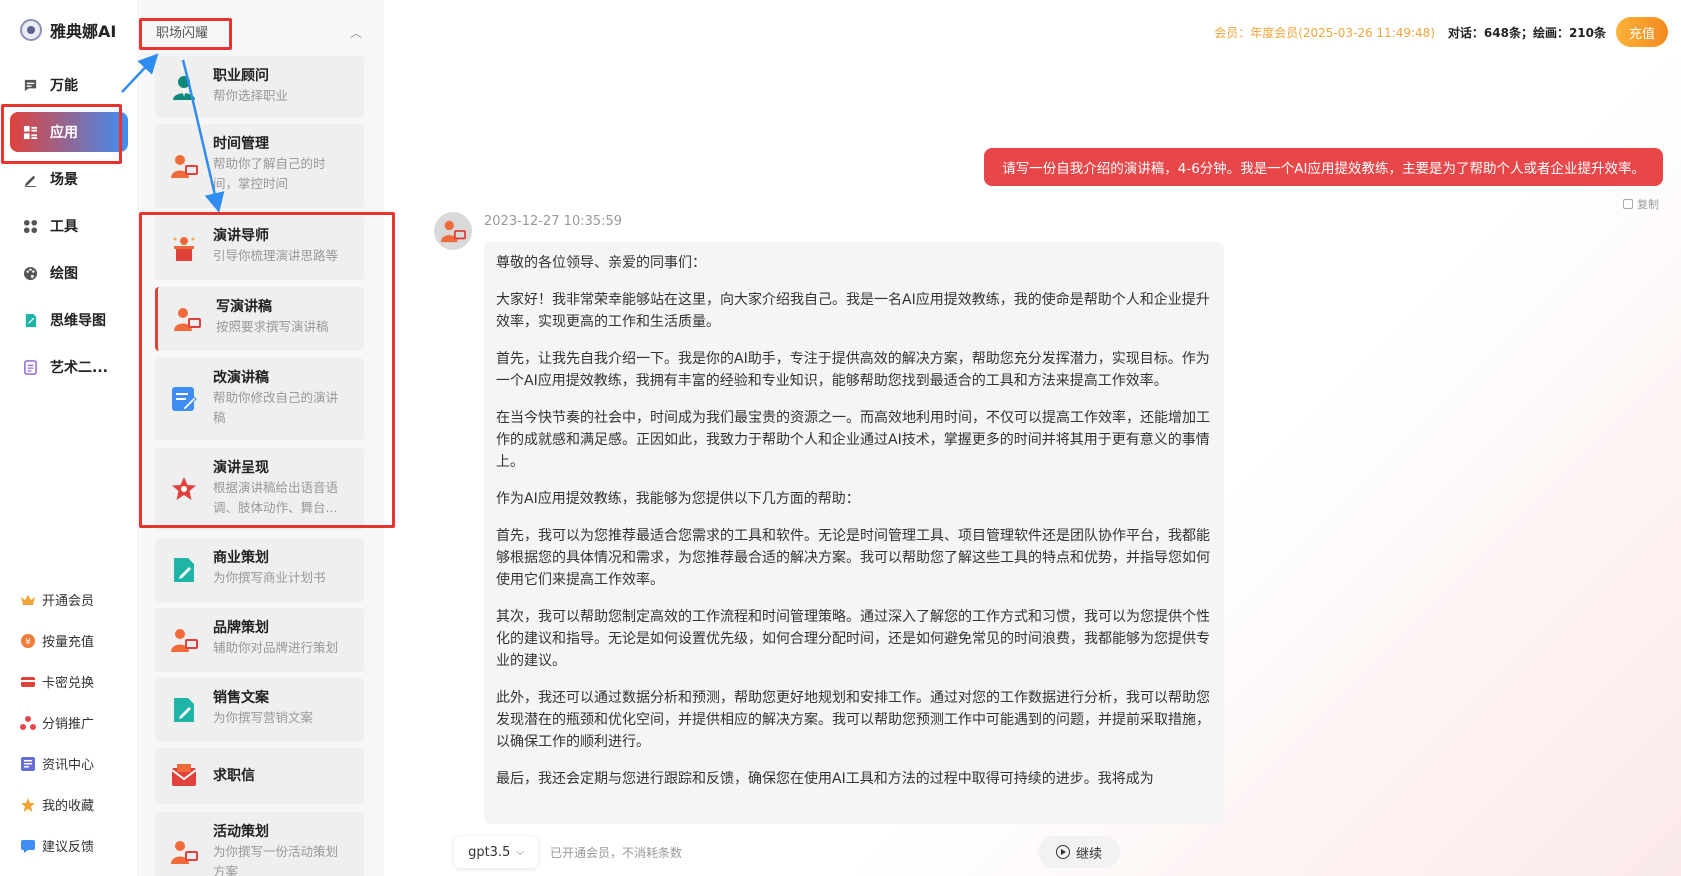 This screenshot has width=1681, height=876. What do you see at coordinates (259, 87) in the screenshot?
I see `app-card-career-advisor: 职业顾问 帮你选择职业` at bounding box center [259, 87].